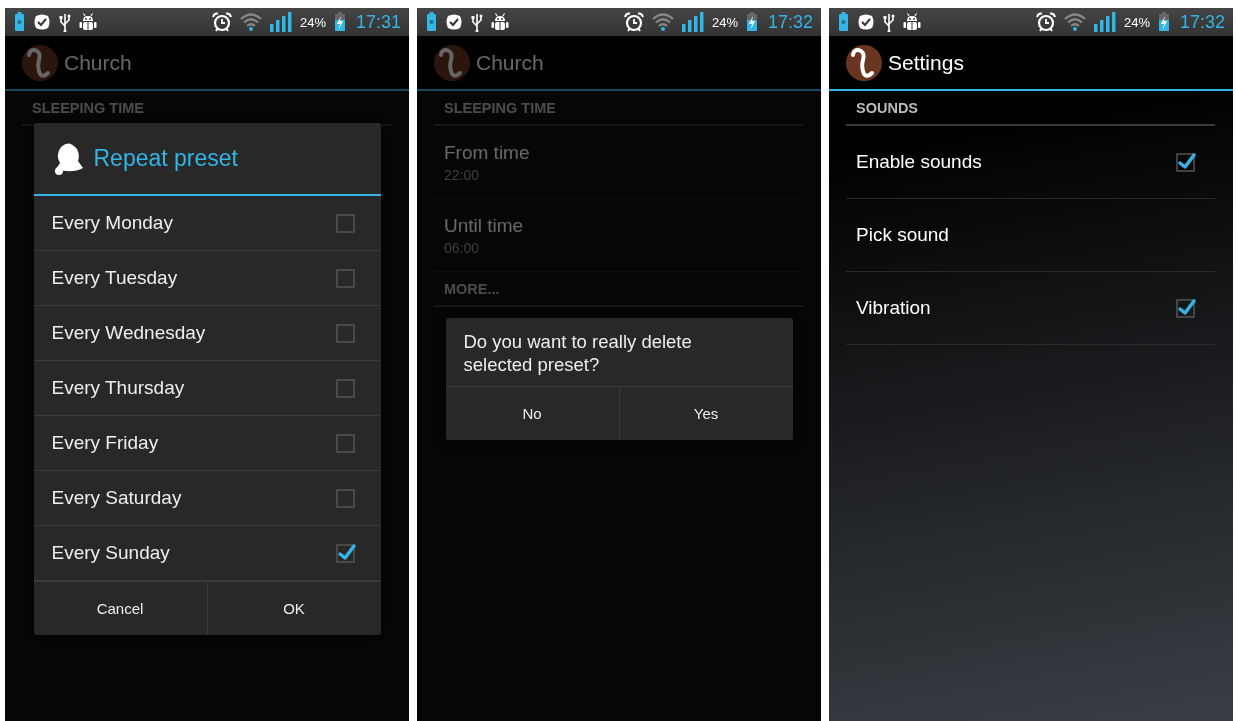 The height and width of the screenshot is (721, 1236). Describe the element at coordinates (487, 152) in the screenshot. I see `preference-title: From time` at that location.